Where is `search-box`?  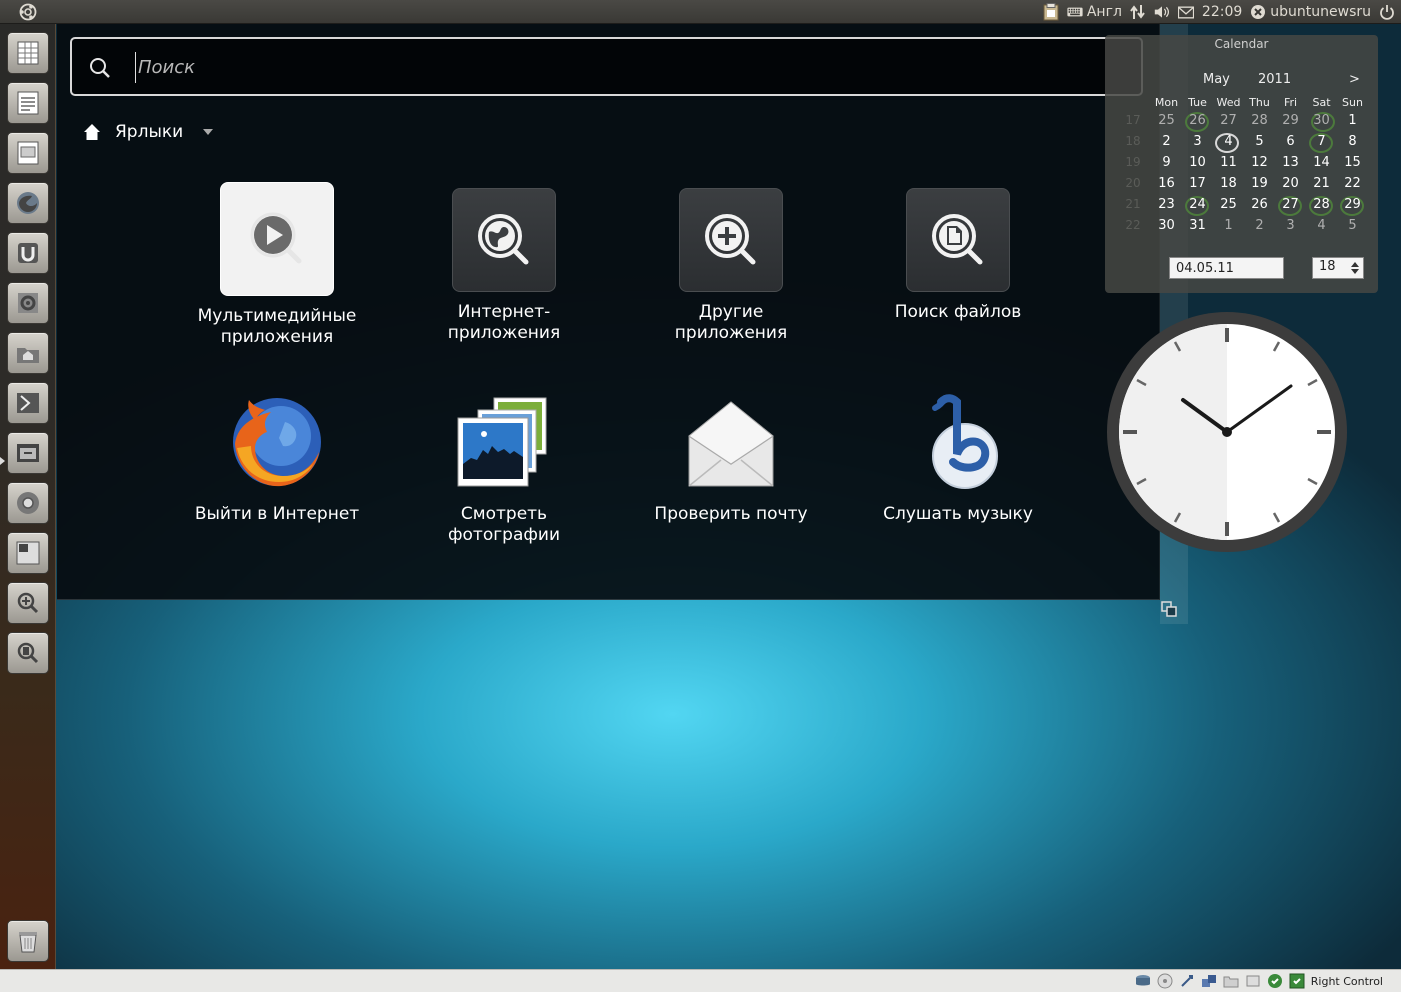
search-box is located at coordinates (606, 66).